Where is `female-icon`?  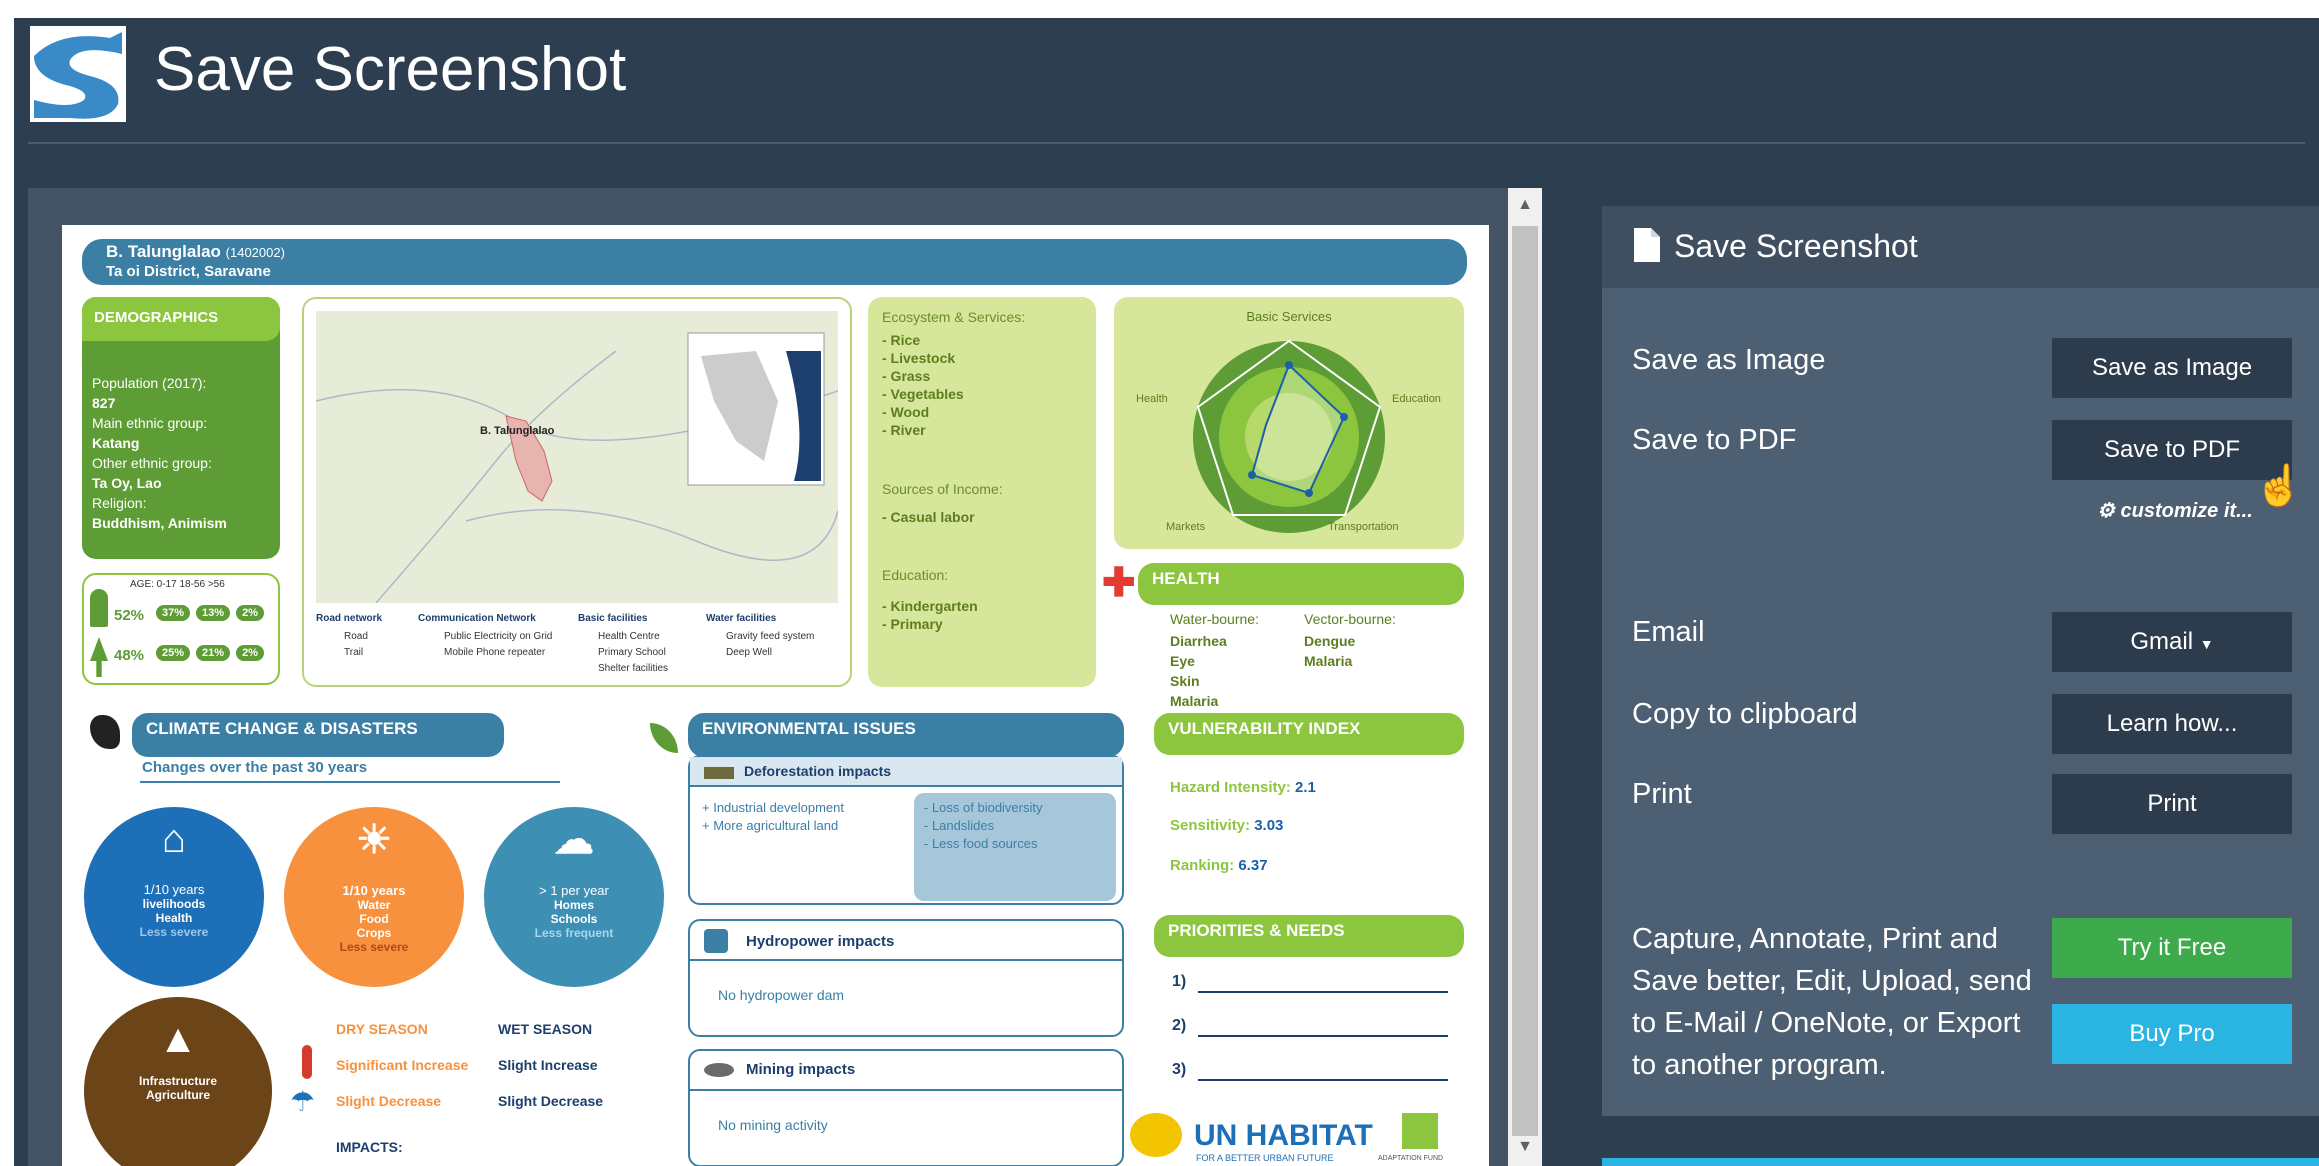
female-icon is located at coordinates (99, 657).